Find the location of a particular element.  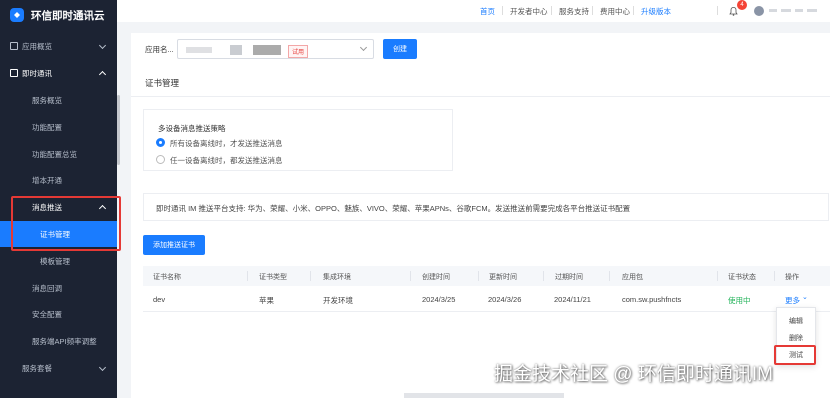

sidebar-item-label: 服务概览 is located at coordinates (47, 100).